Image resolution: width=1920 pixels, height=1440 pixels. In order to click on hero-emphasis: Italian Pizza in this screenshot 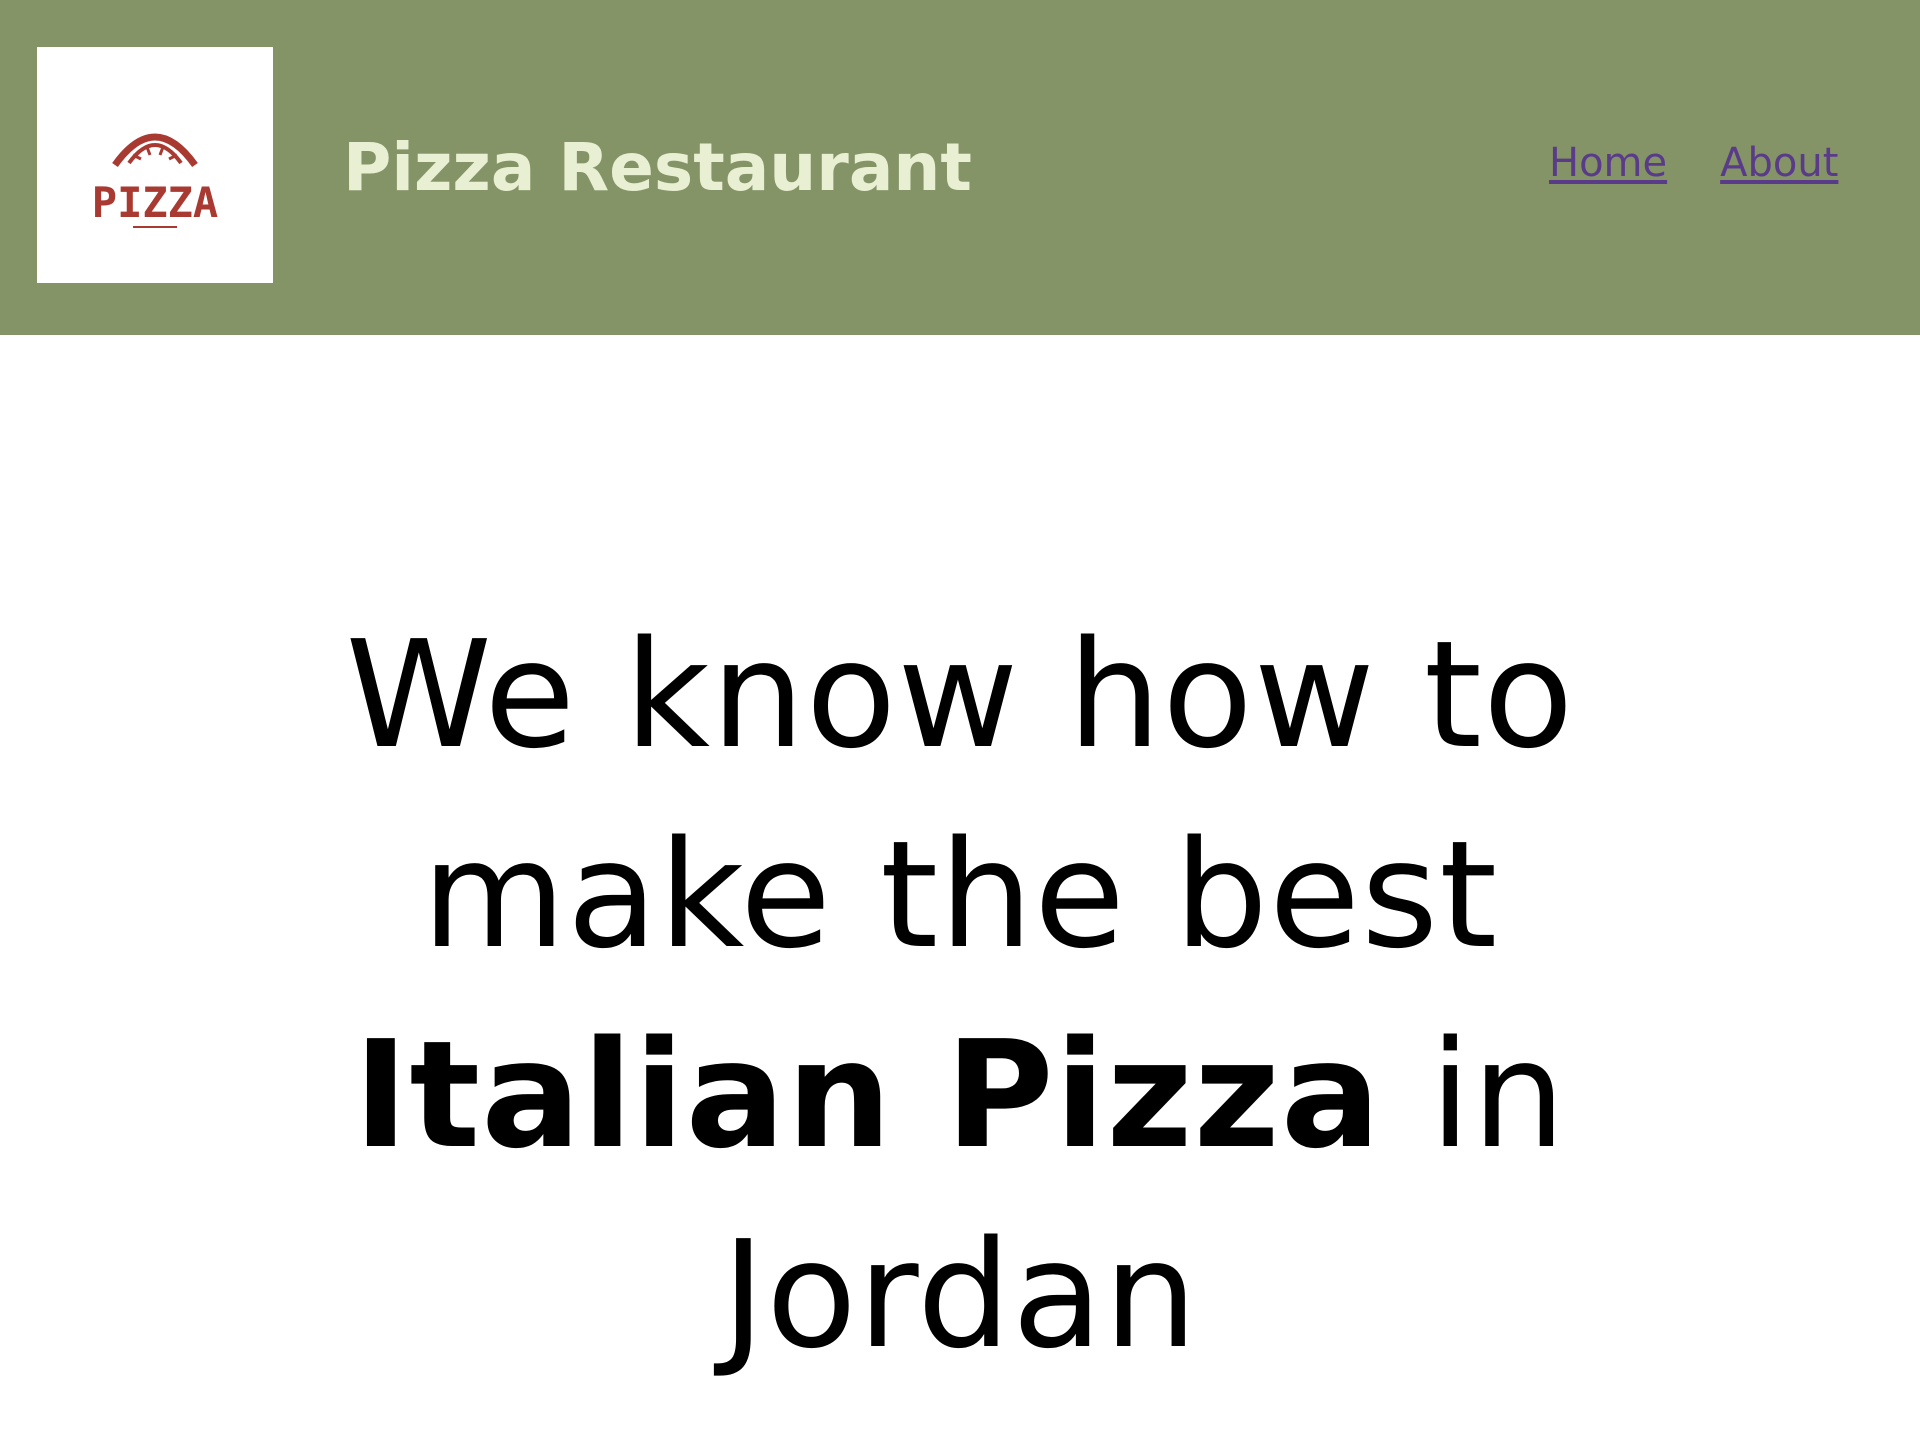, I will do `click(867, 1095)`.